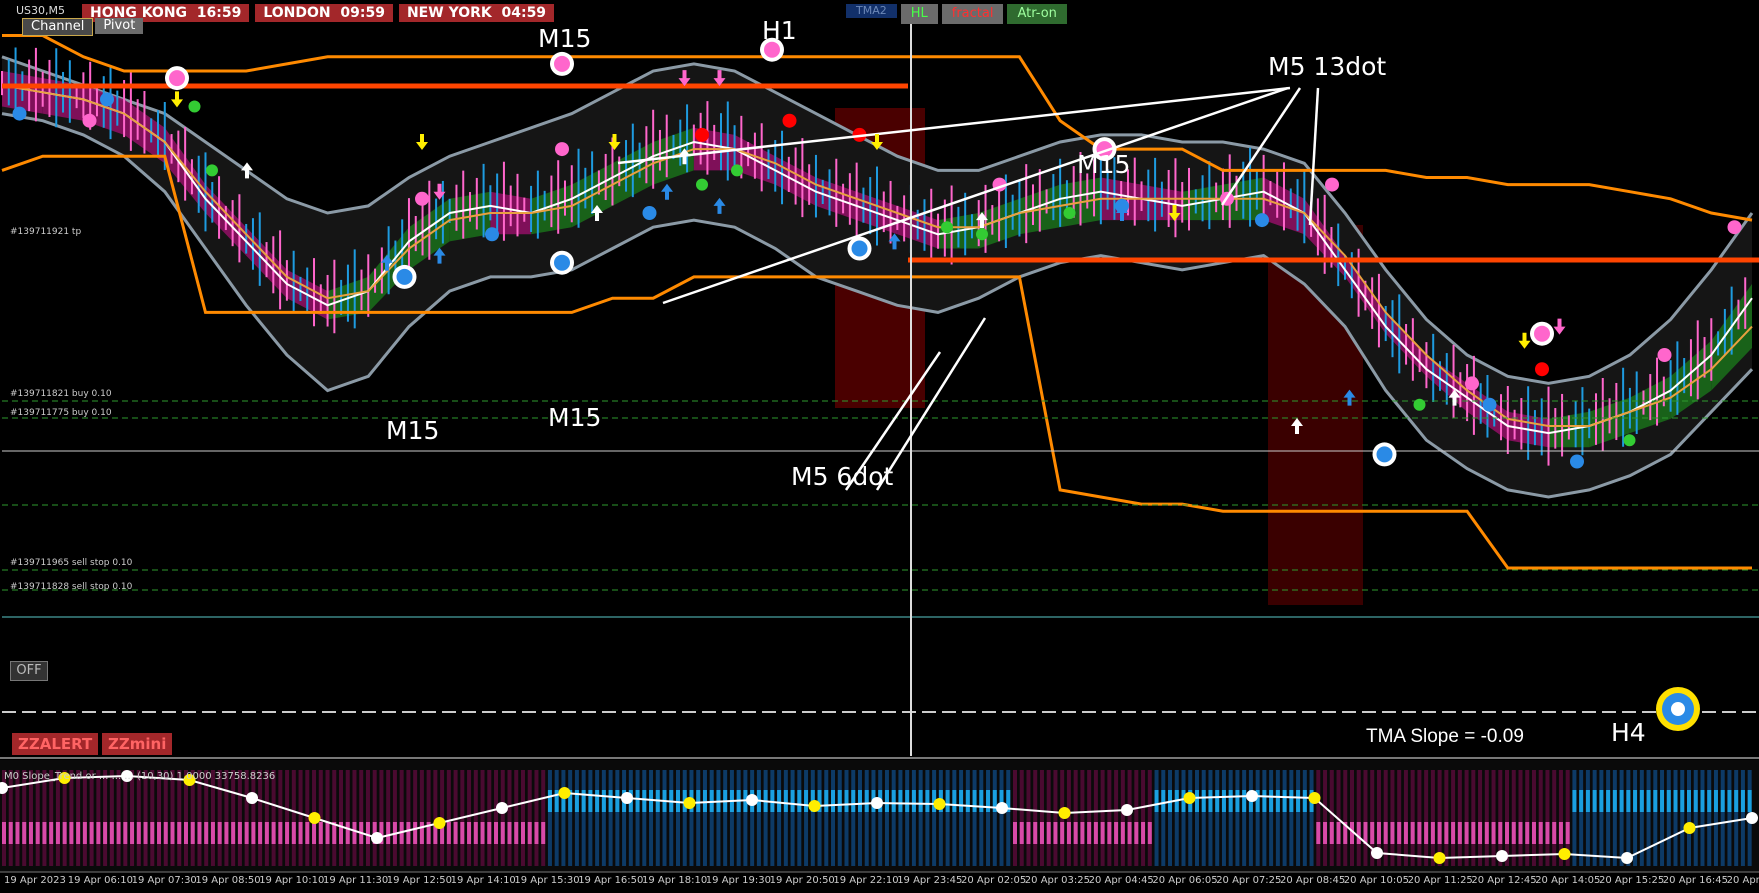 The image size is (1759, 893). Describe the element at coordinates (58, 27) in the screenshot. I see `tab-channel: Channel` at that location.